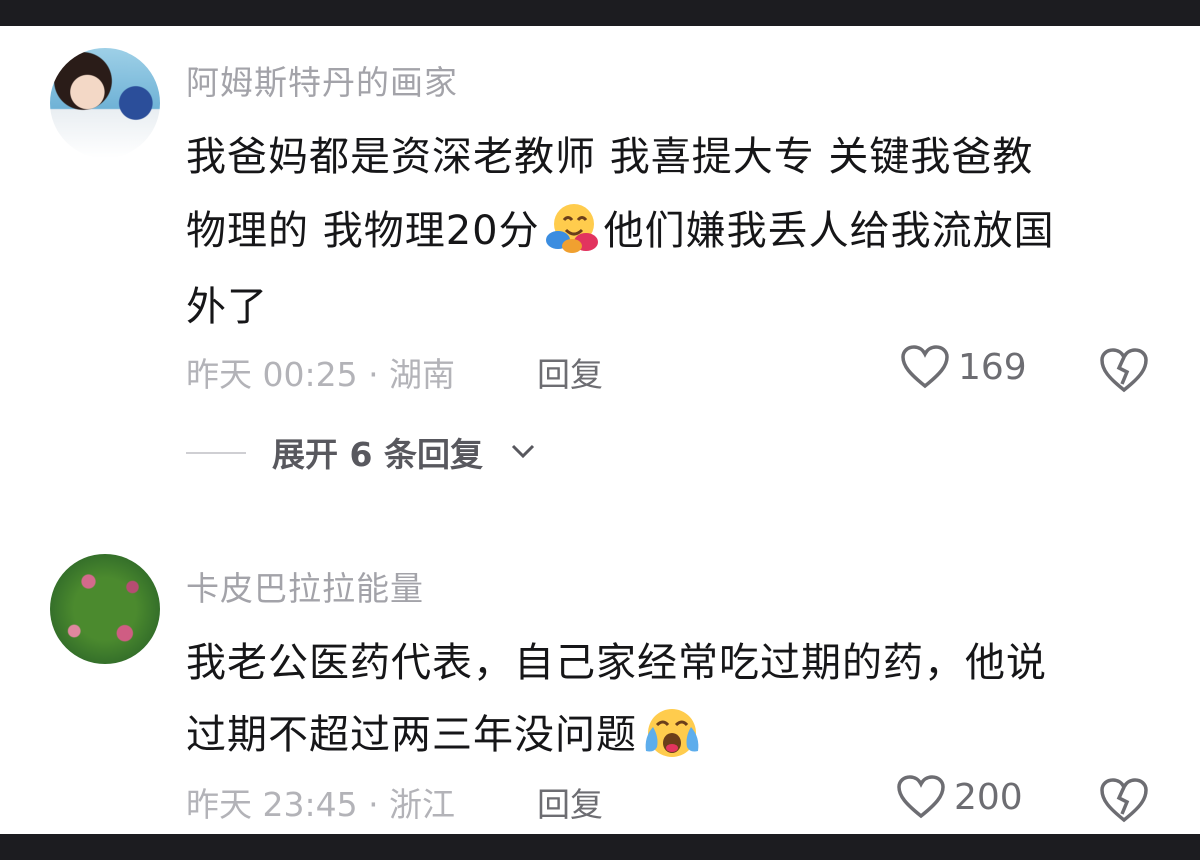 Image resolution: width=1200 pixels, height=860 pixels. I want to click on like-button: 200, so click(959, 797).